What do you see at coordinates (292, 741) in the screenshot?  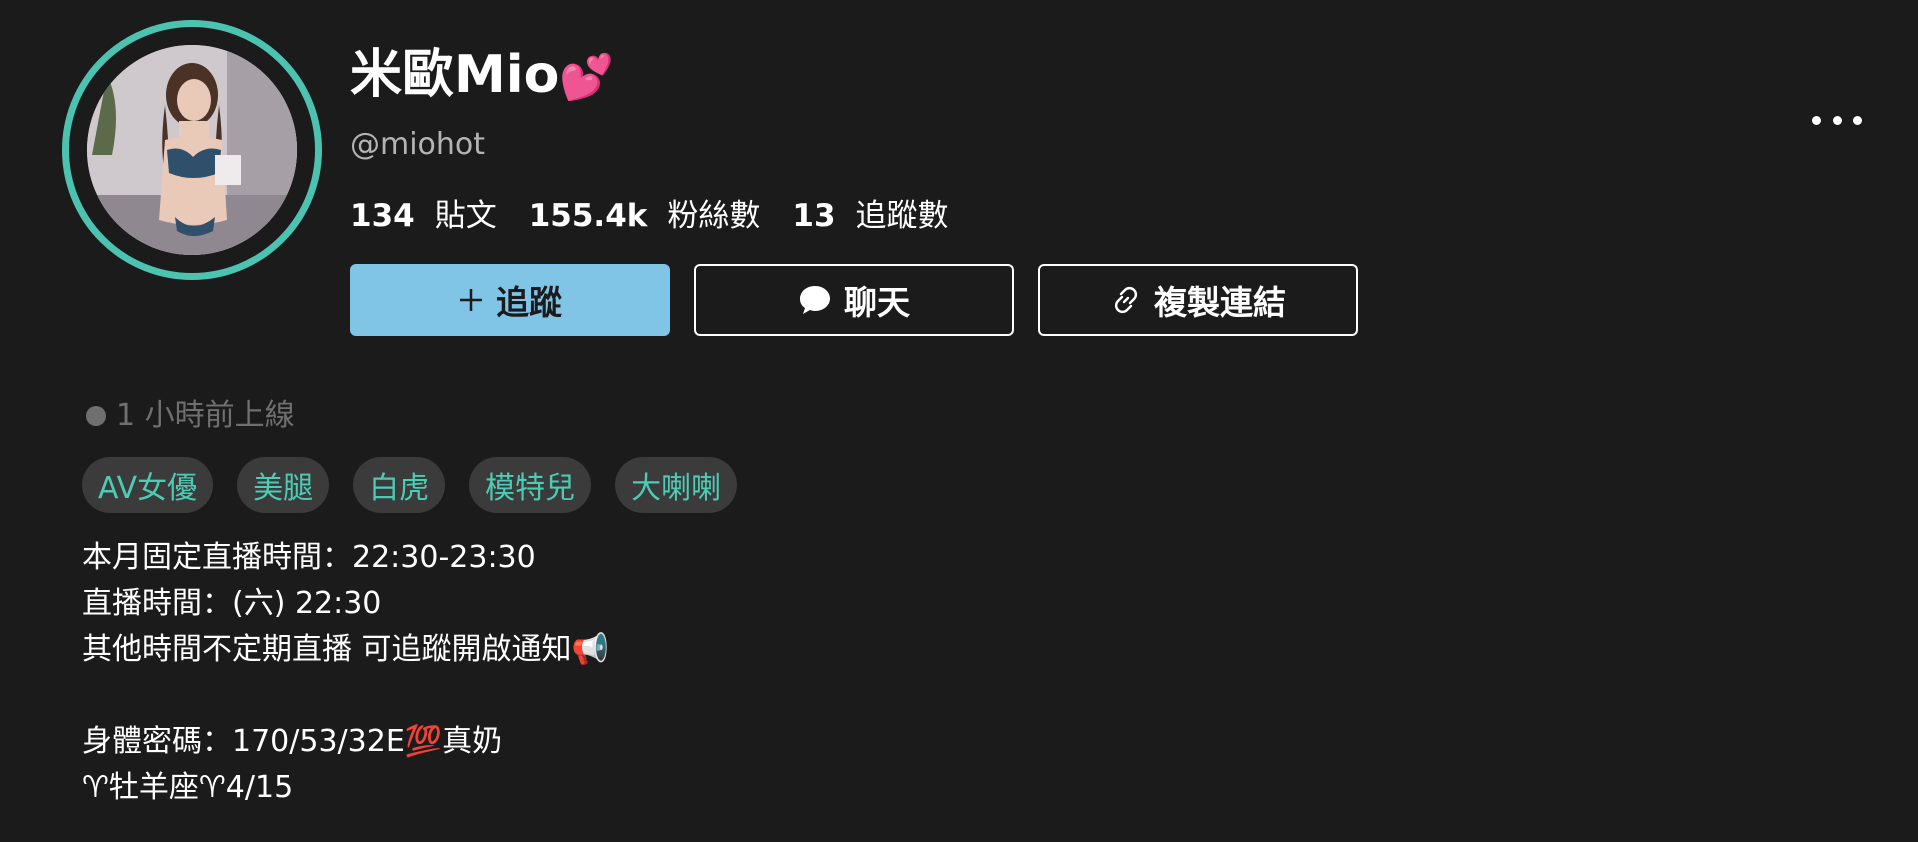 I see `bio-line: 身體密碼：170/53/32E💯真奶` at bounding box center [292, 741].